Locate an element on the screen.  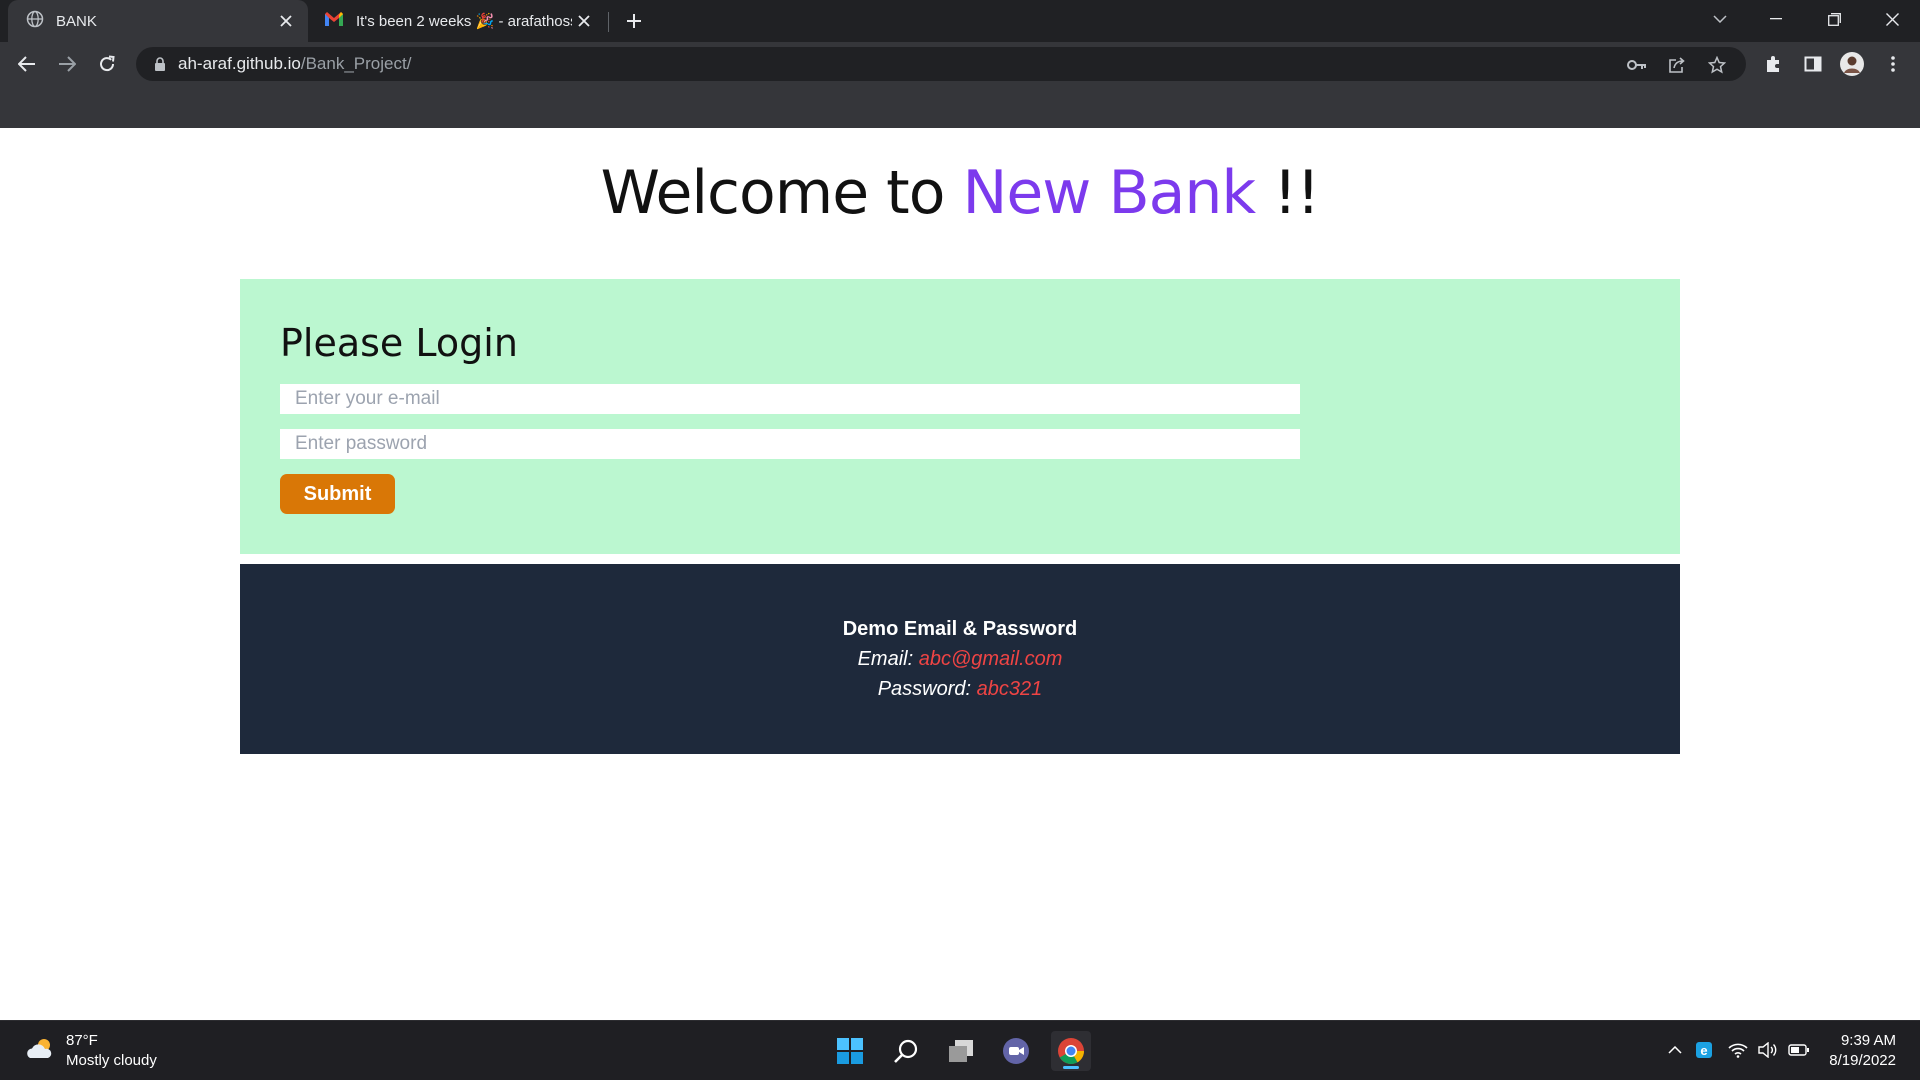
weather-desc: Mostly cloudy is located at coordinates (111, 1060).